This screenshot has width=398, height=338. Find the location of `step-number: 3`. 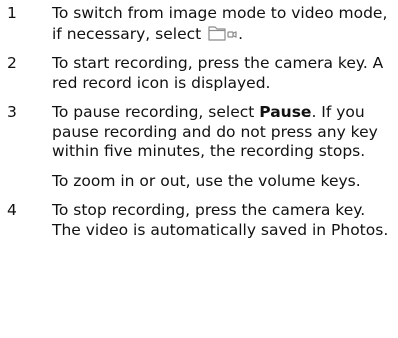

step-number: 3 is located at coordinates (12, 112).